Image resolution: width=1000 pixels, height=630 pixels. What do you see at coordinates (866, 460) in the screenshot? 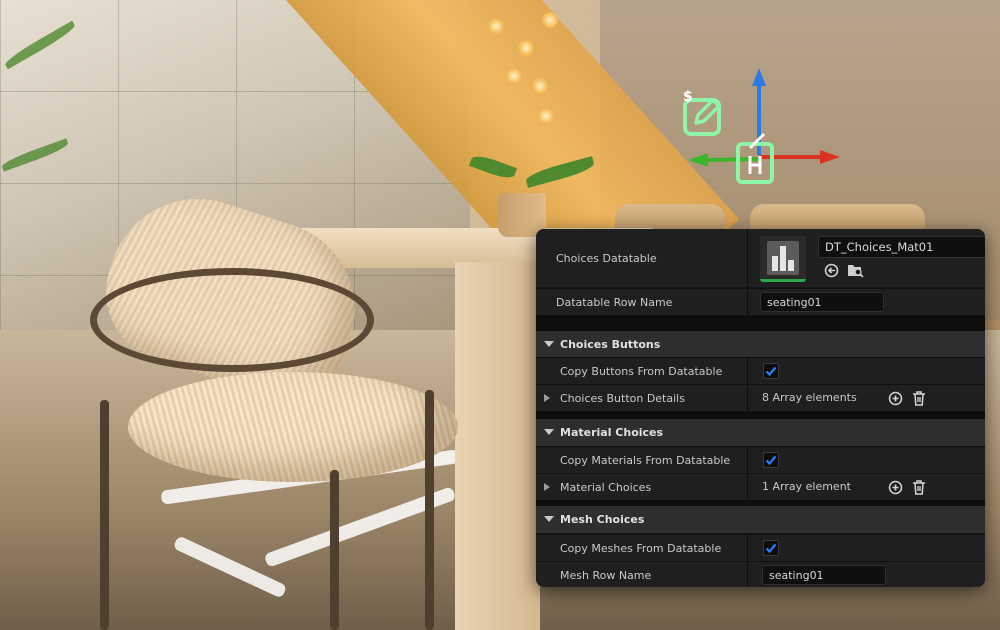
I see `copy-materials-value` at bounding box center [866, 460].